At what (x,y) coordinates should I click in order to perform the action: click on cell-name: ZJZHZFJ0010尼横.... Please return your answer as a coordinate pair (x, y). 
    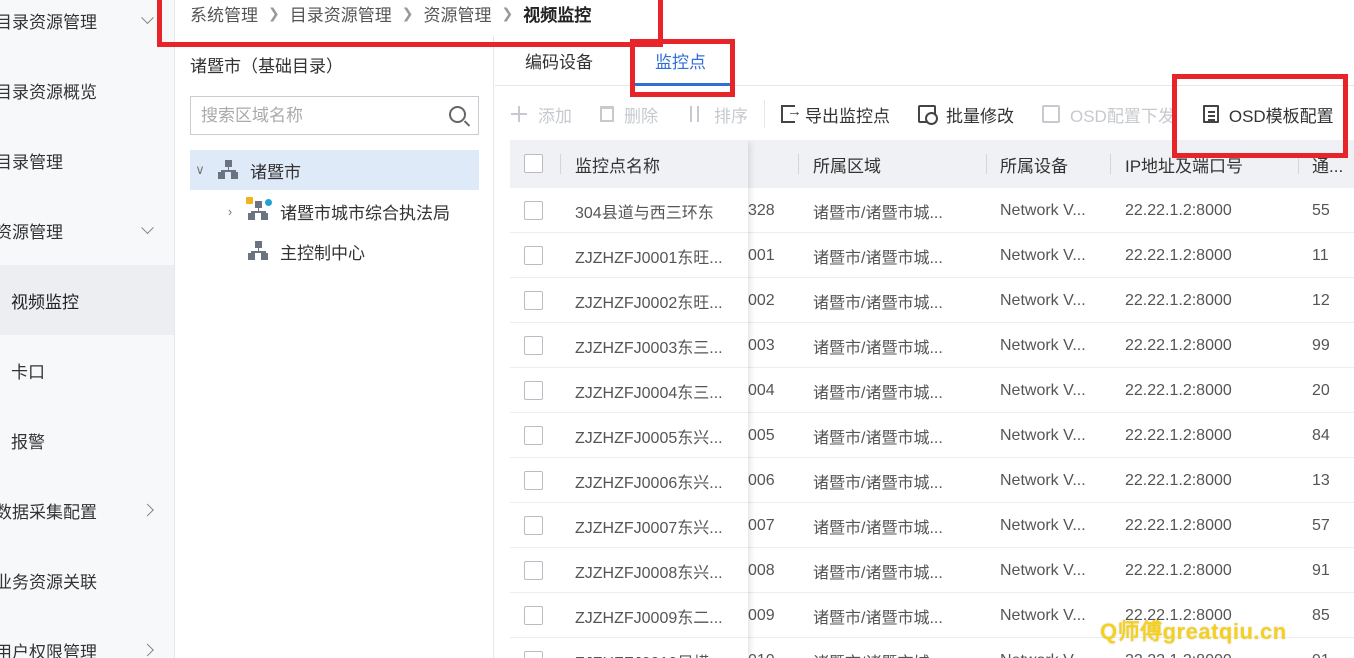
    Looking at the image, I should click on (655, 648).